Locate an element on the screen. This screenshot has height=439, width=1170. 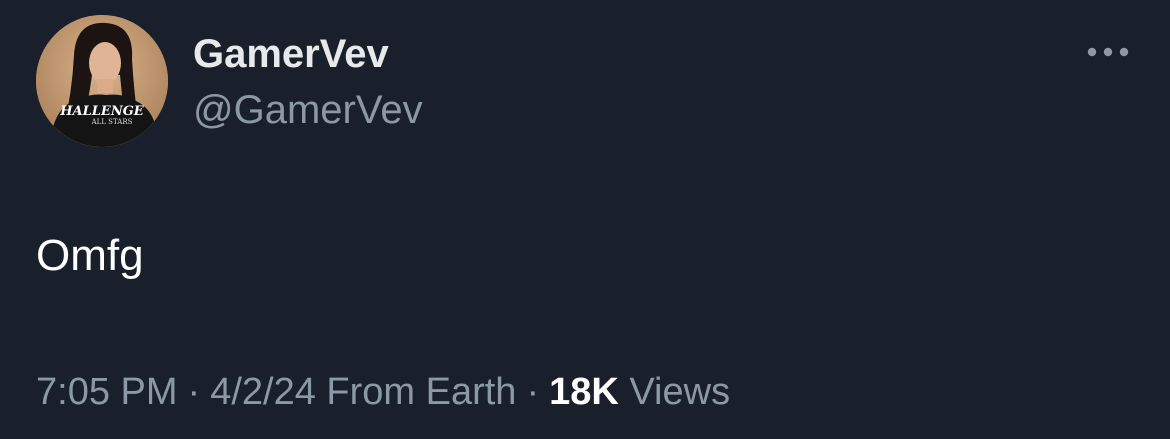
tweet-text: Omfg is located at coordinates (90, 255).